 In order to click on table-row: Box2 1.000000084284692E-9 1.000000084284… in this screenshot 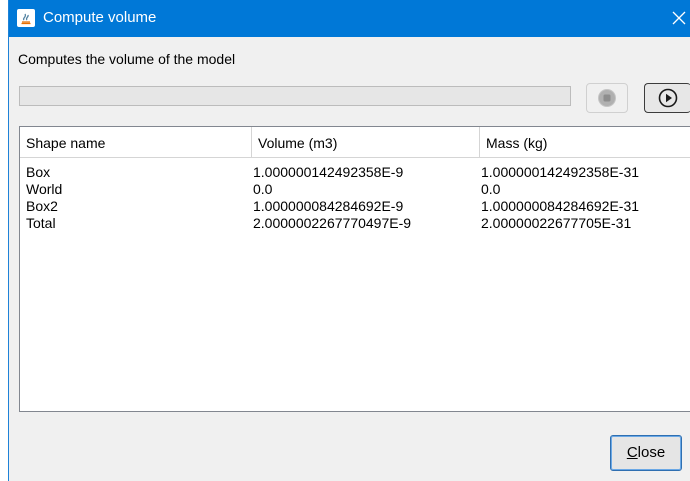, I will do `click(355, 206)`.